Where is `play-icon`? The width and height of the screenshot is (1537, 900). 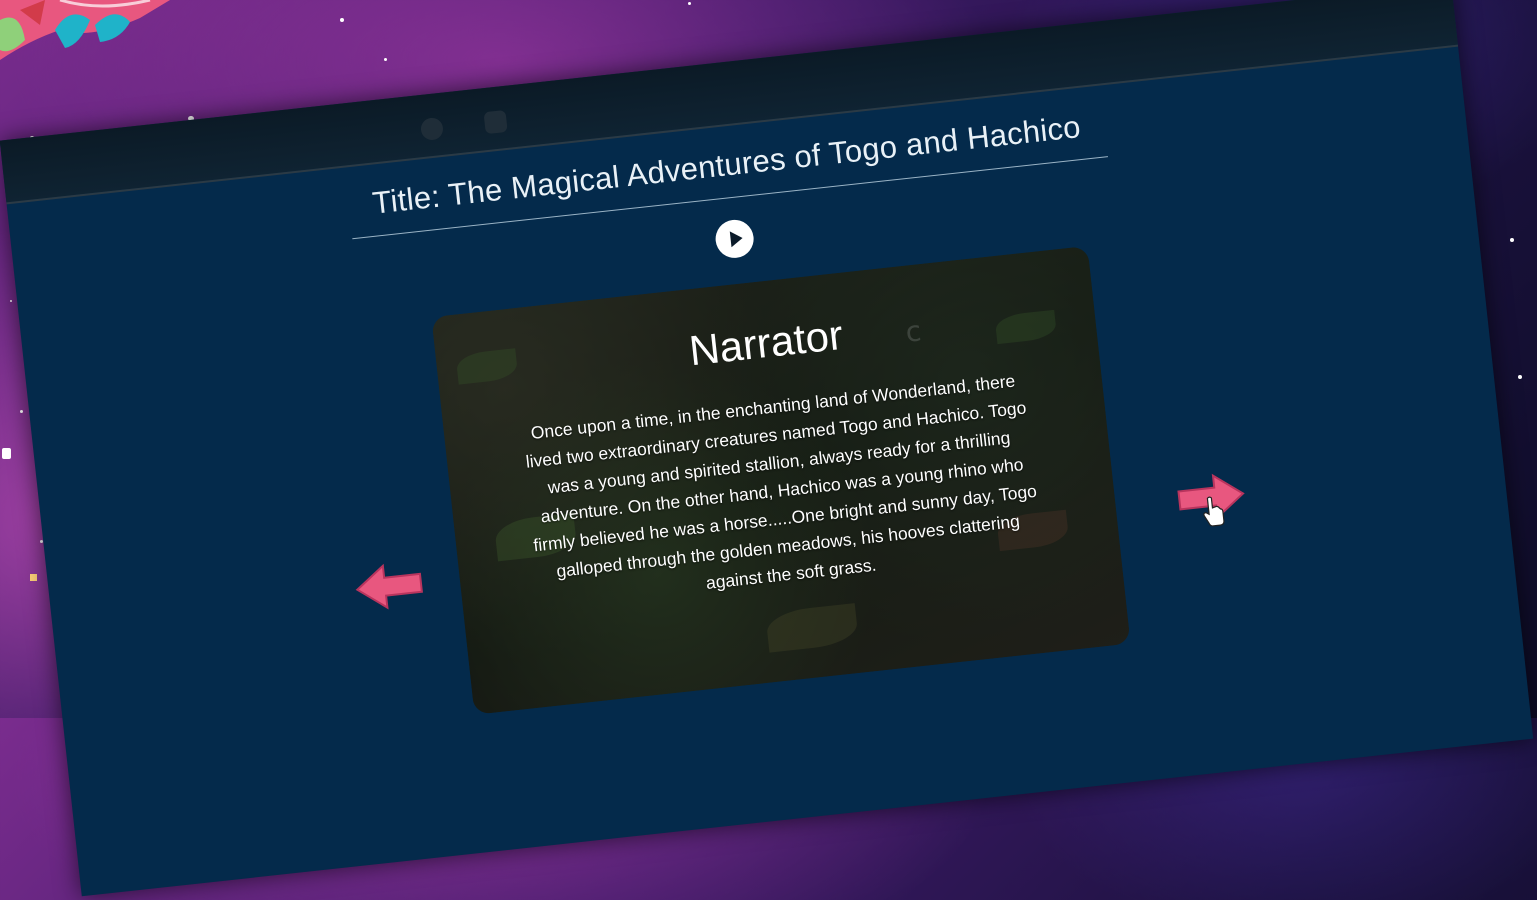 play-icon is located at coordinates (736, 239).